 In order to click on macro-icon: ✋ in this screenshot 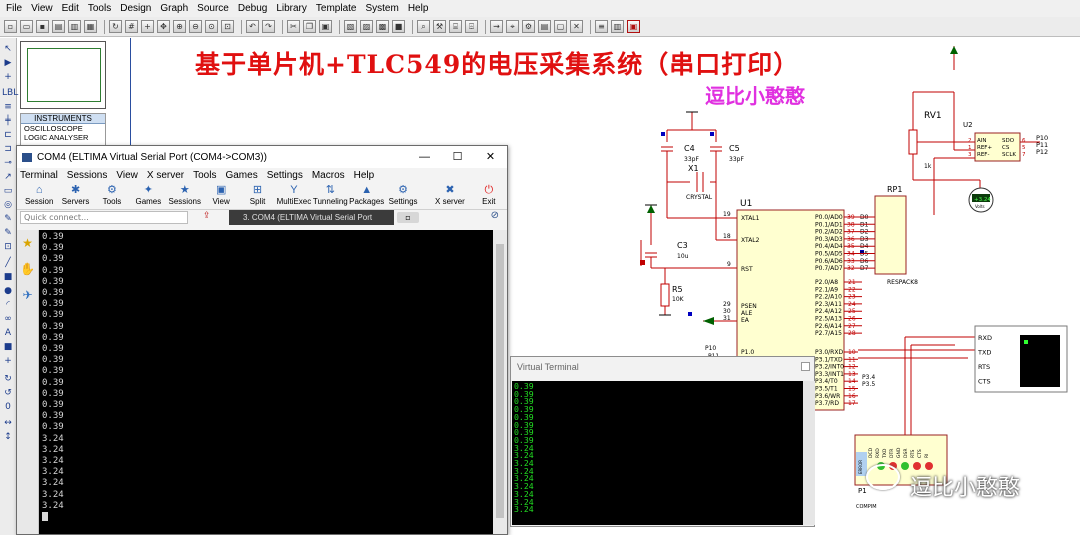, I will do `click(27, 269)`.